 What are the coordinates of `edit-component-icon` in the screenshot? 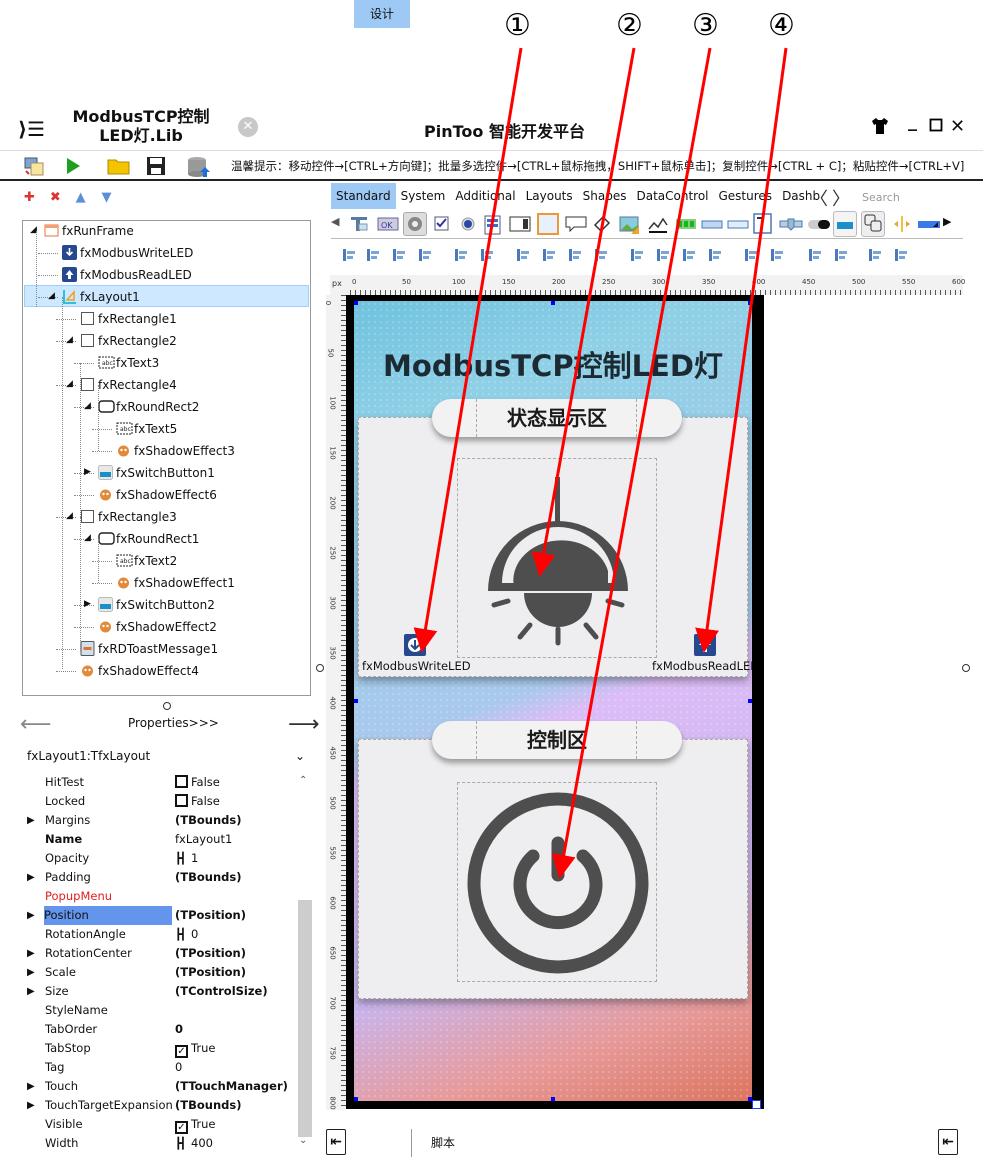 It's located at (738, 224).